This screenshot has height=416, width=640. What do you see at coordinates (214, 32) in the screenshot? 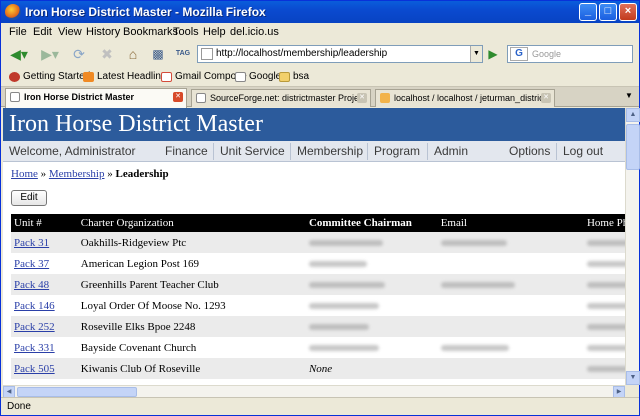
I see `menu-help: Help` at bounding box center [214, 32].